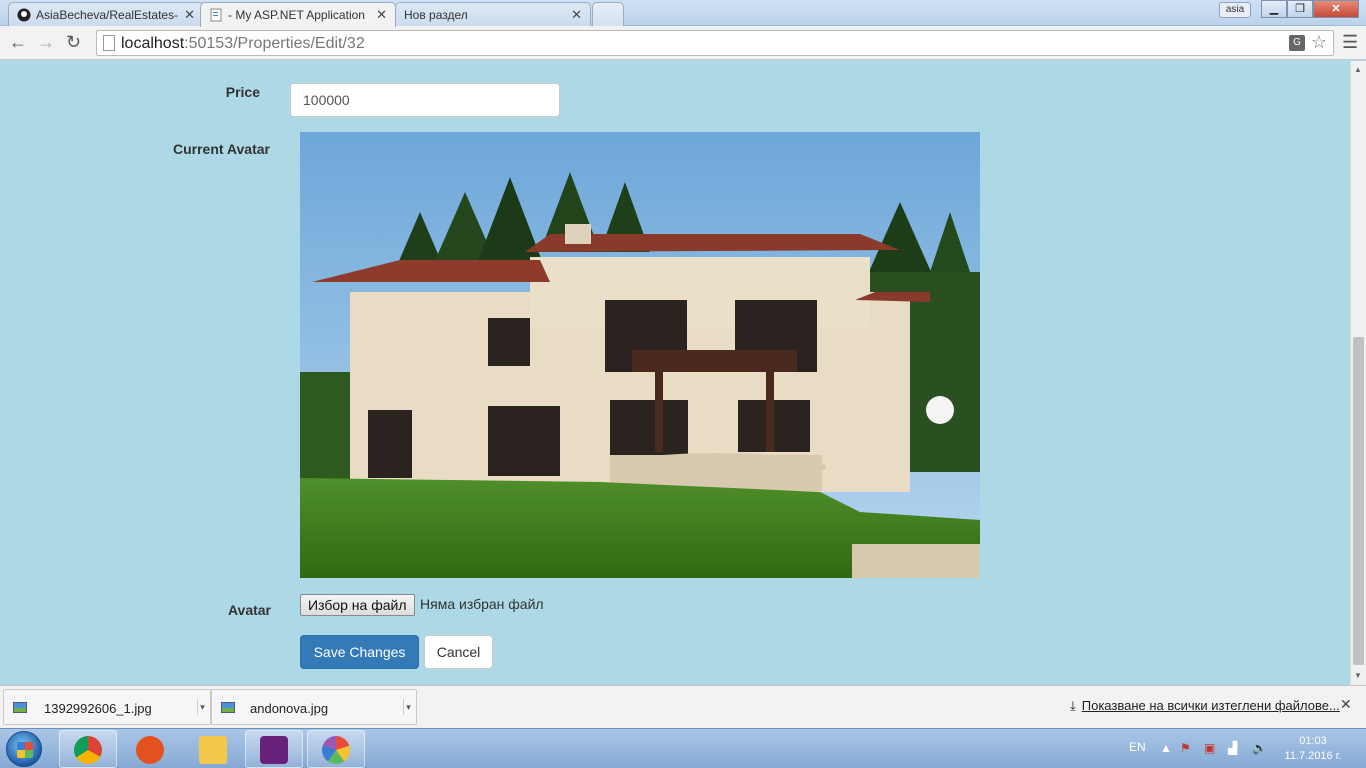 This screenshot has width=1366, height=768. I want to click on picasa-logo, so click(336, 750).